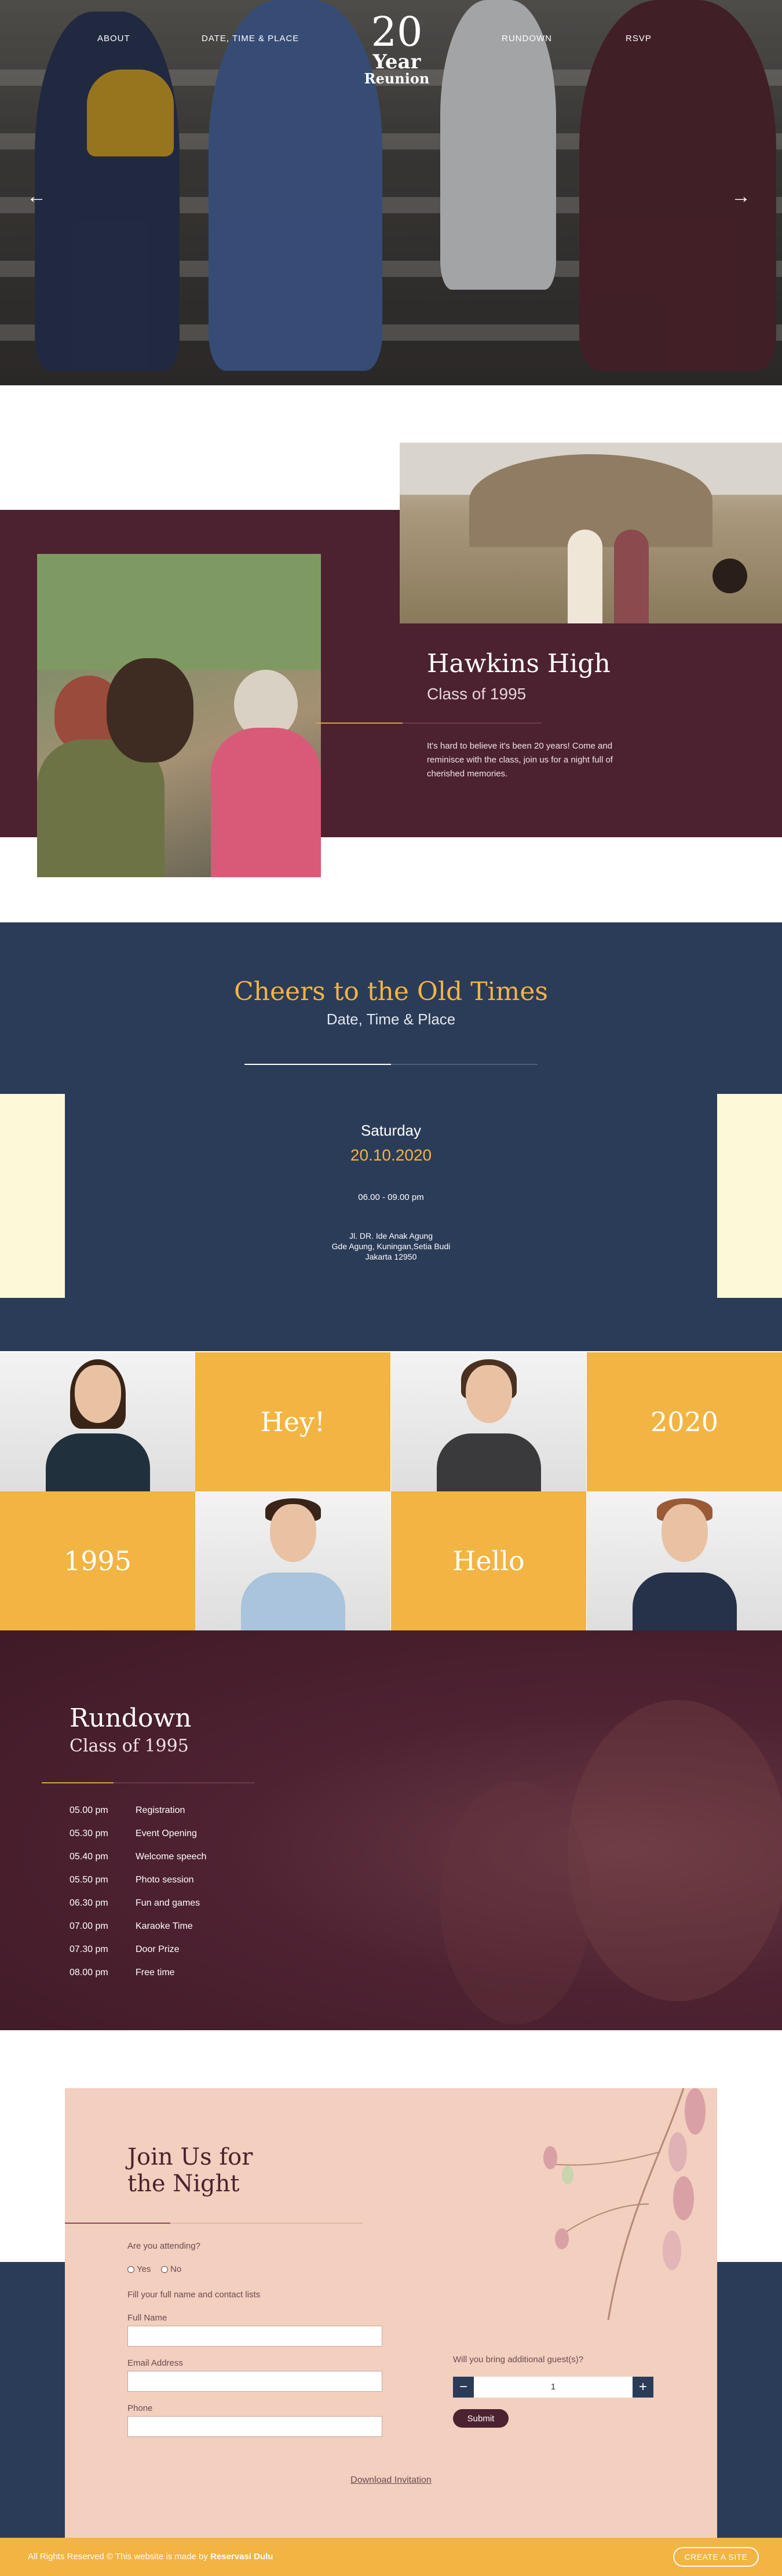  What do you see at coordinates (89, 1949) in the screenshot?
I see `rundown-time: 07.30 pm` at bounding box center [89, 1949].